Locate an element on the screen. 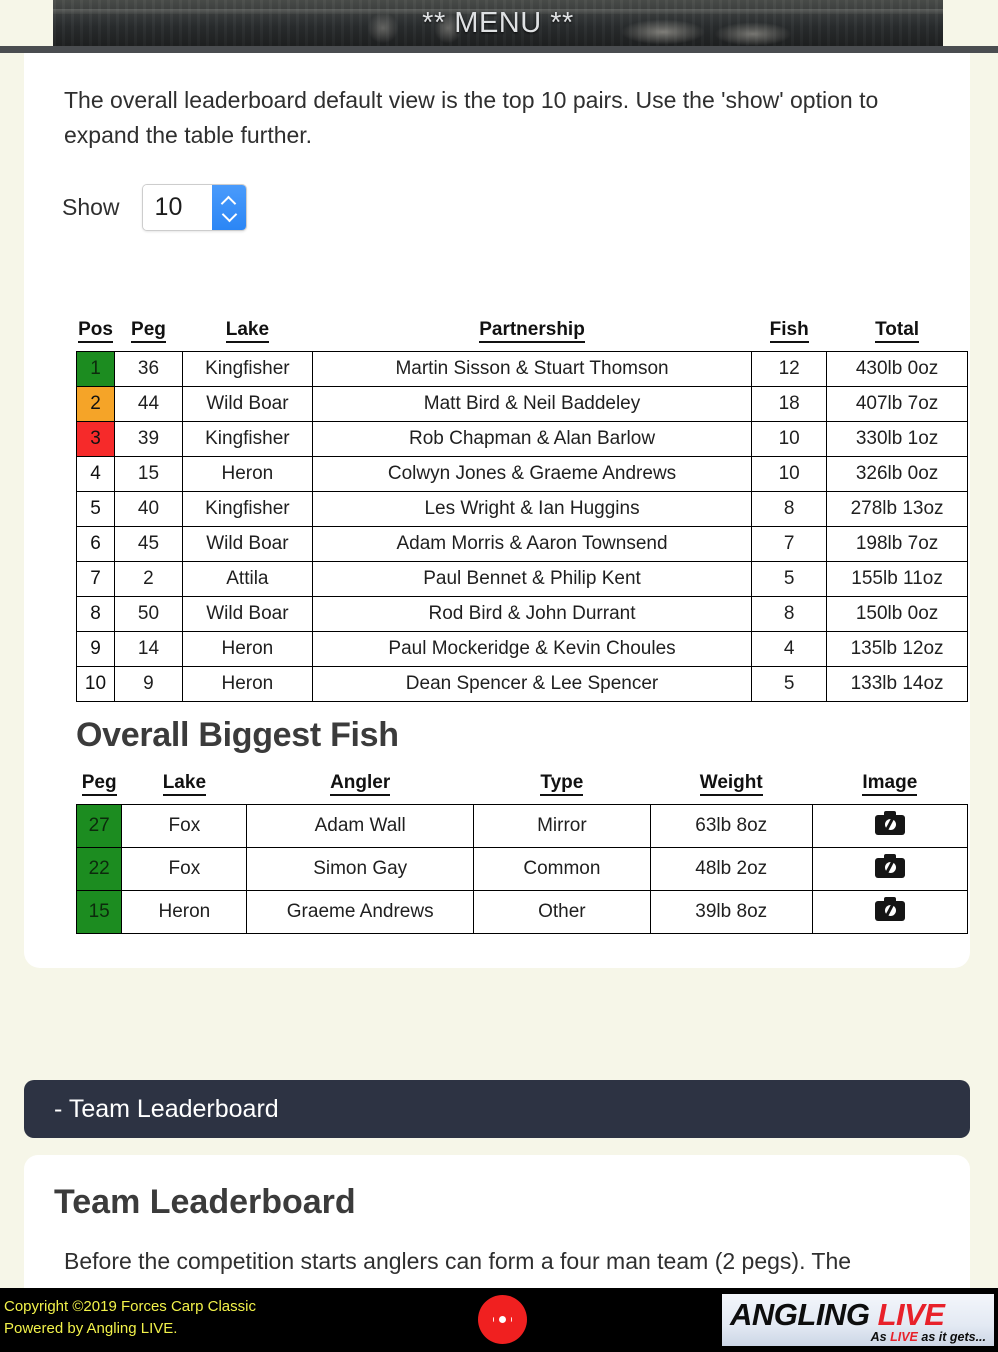  cell-total: 430lb 0oz is located at coordinates (897, 369).